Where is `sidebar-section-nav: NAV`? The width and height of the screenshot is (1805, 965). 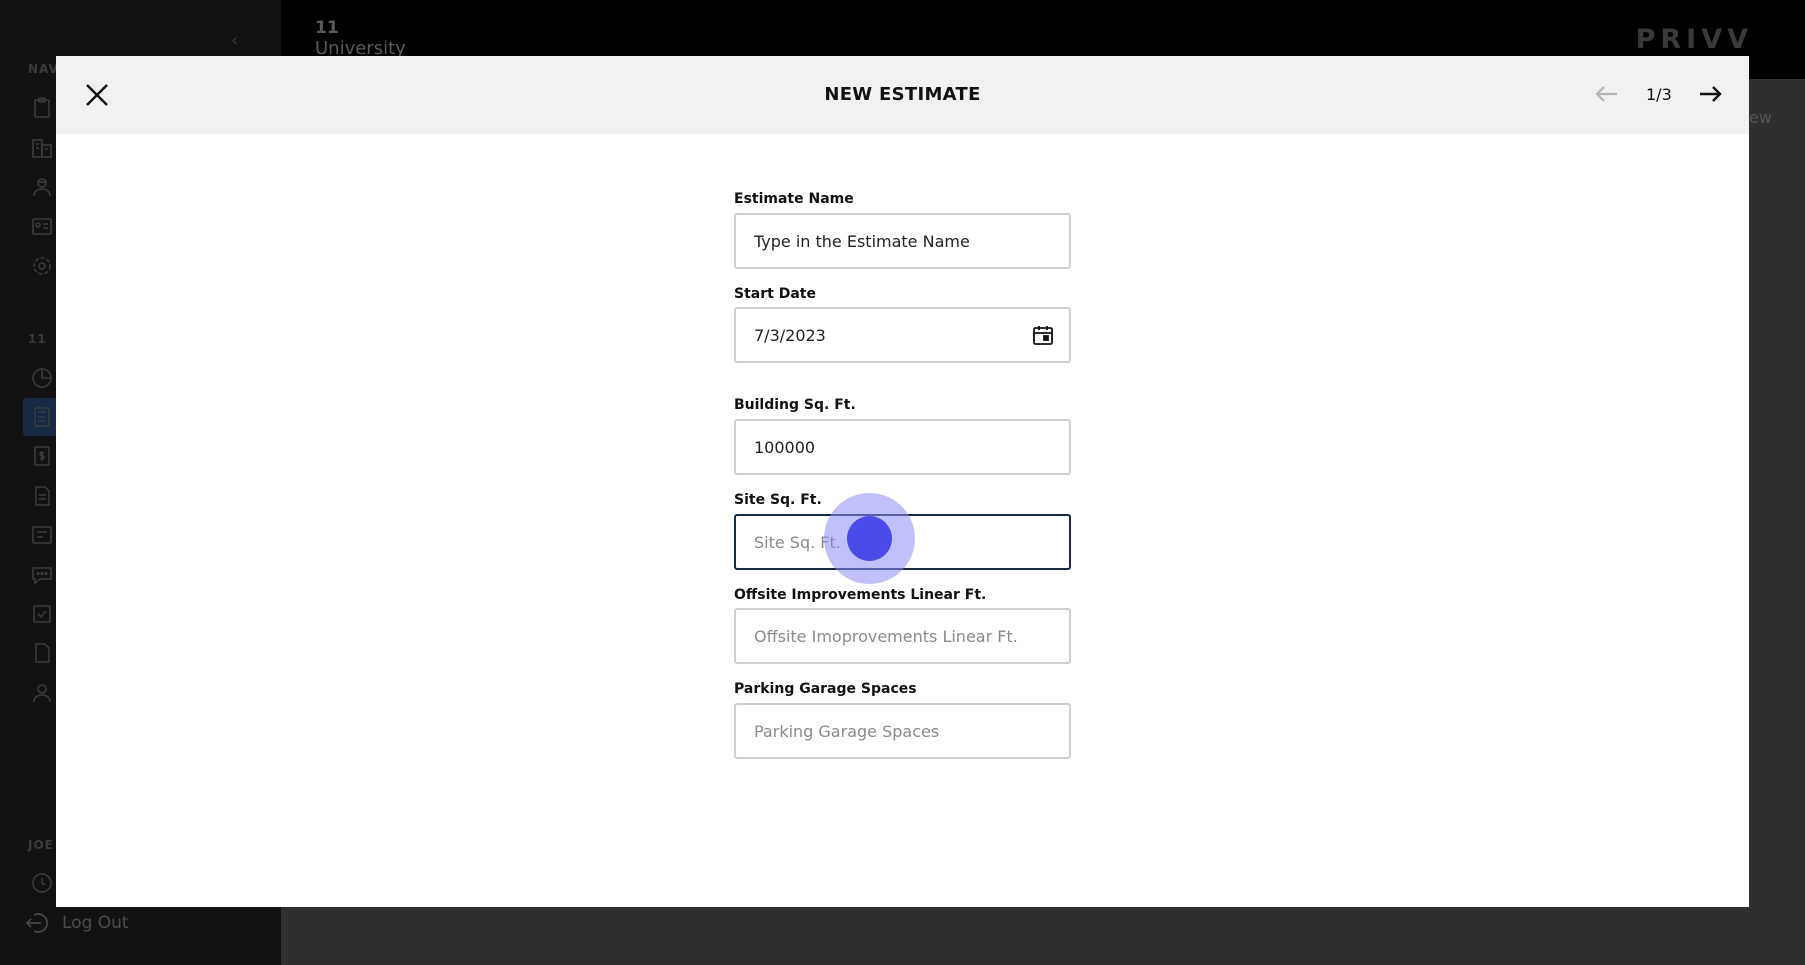 sidebar-section-nav: NAV is located at coordinates (43, 69).